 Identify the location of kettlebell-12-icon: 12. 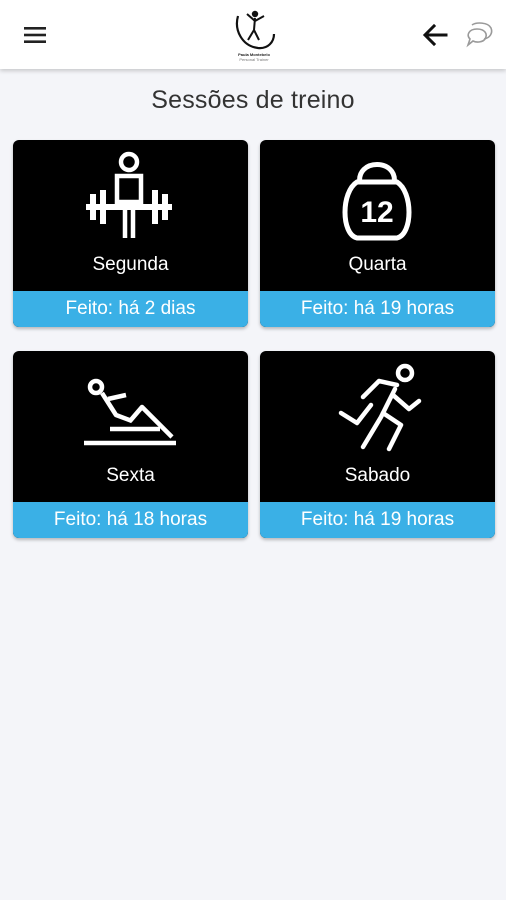
(377, 198).